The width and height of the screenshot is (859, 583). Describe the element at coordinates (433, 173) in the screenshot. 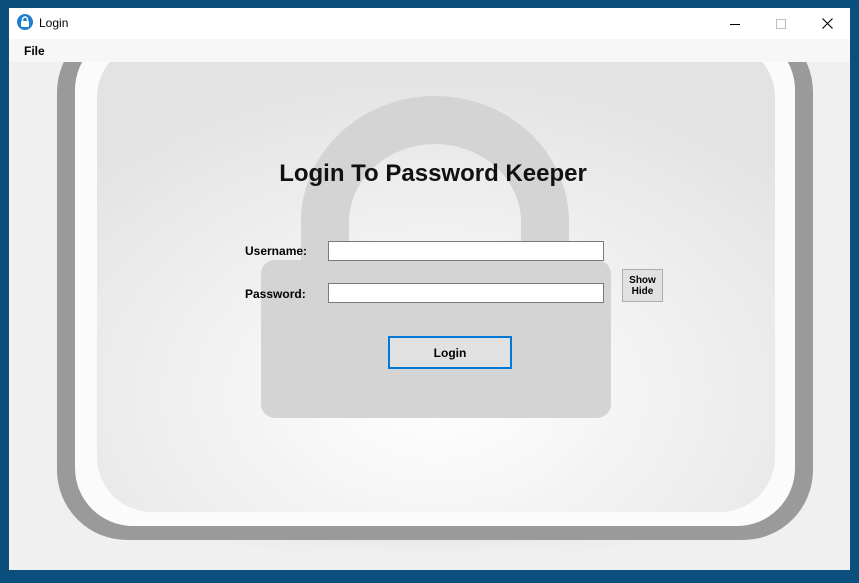

I see `page-title: Login To Password Keeper` at that location.